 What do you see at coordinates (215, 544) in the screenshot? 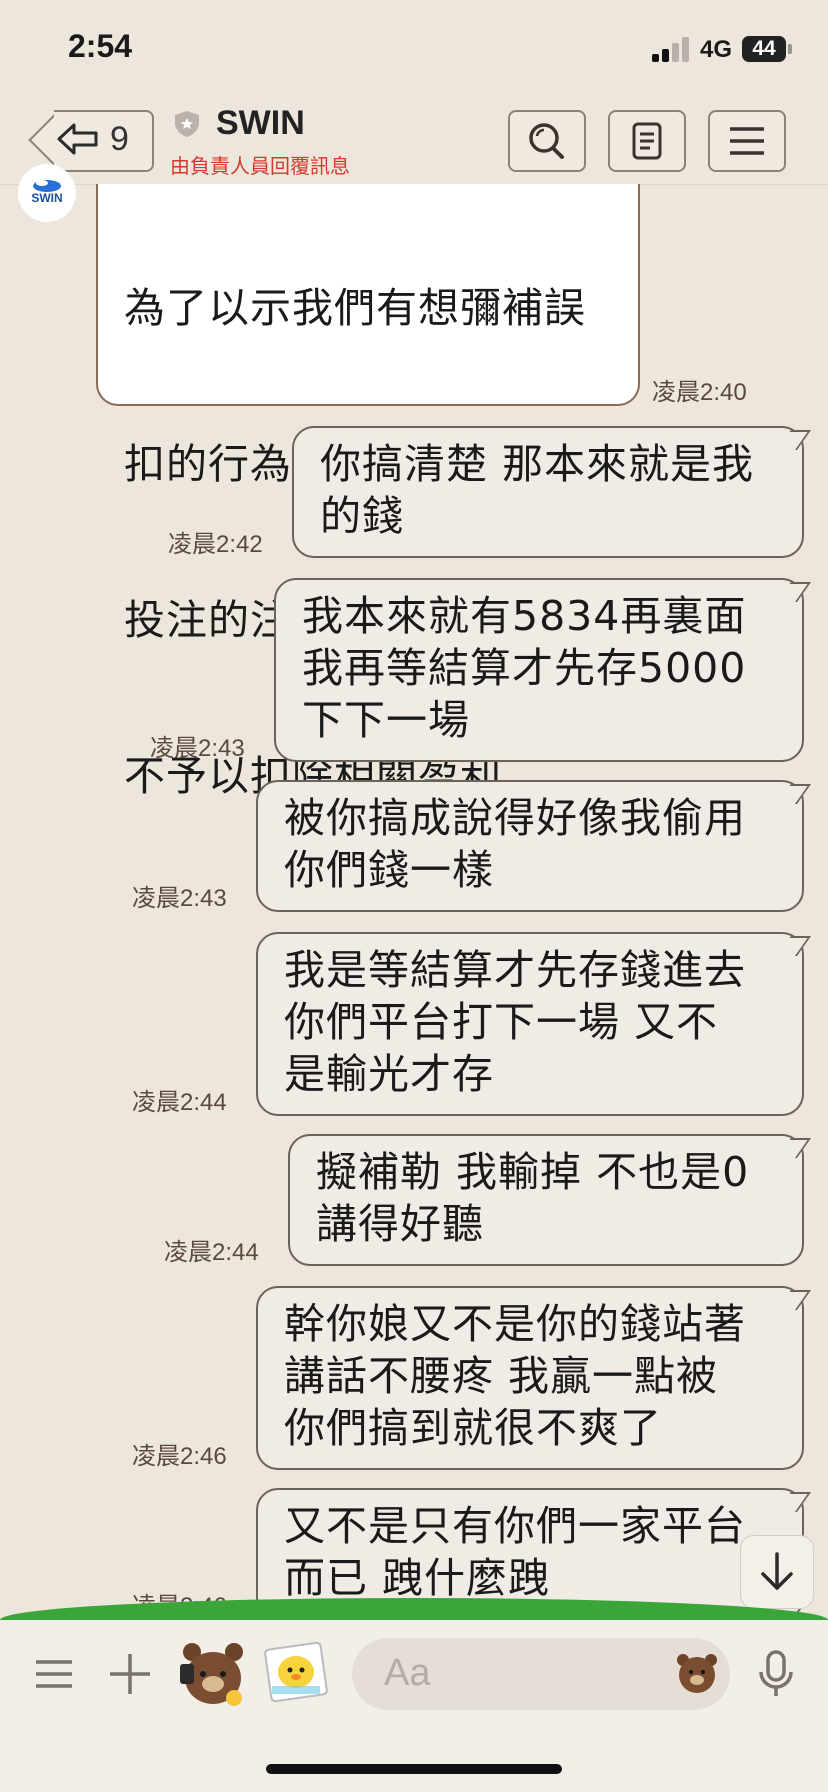
I see `message-time: 凌晨2:42` at bounding box center [215, 544].